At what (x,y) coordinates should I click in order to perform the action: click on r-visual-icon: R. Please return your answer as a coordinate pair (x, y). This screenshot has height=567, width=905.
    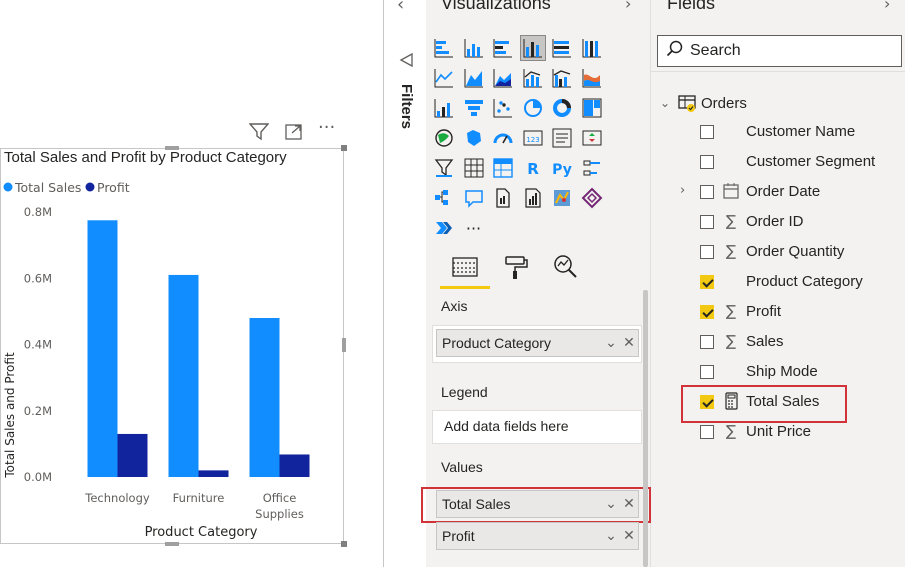
    Looking at the image, I should click on (533, 168).